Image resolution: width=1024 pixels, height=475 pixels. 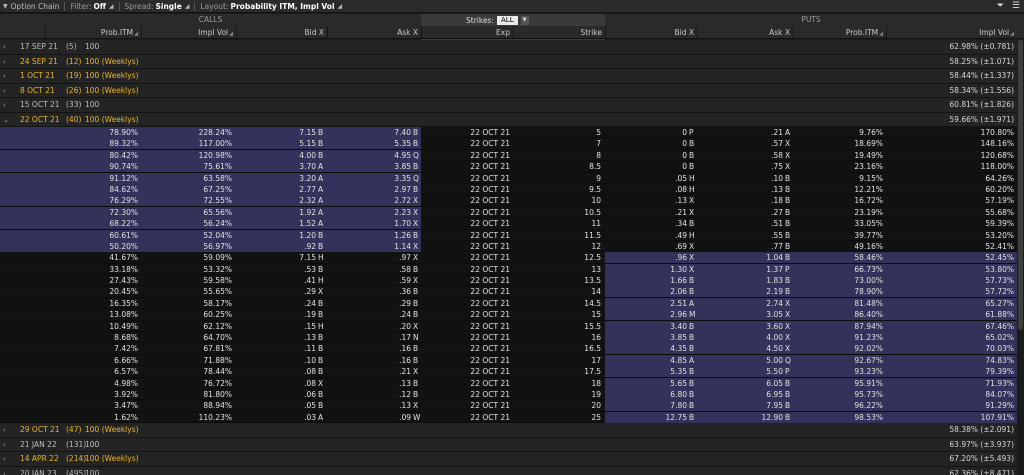 What do you see at coordinates (693, 189) in the screenshot?
I see `put-bid-exchange: H` at bounding box center [693, 189].